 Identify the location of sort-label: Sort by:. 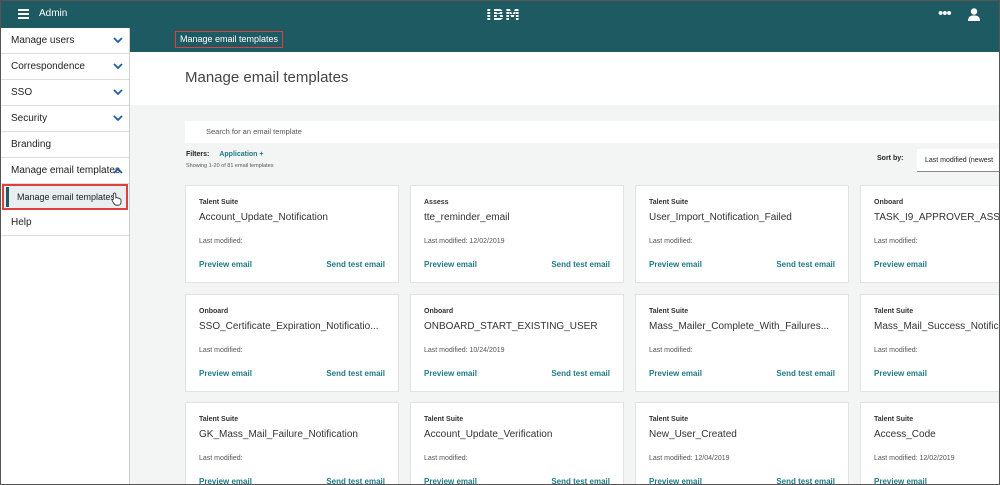
(890, 158).